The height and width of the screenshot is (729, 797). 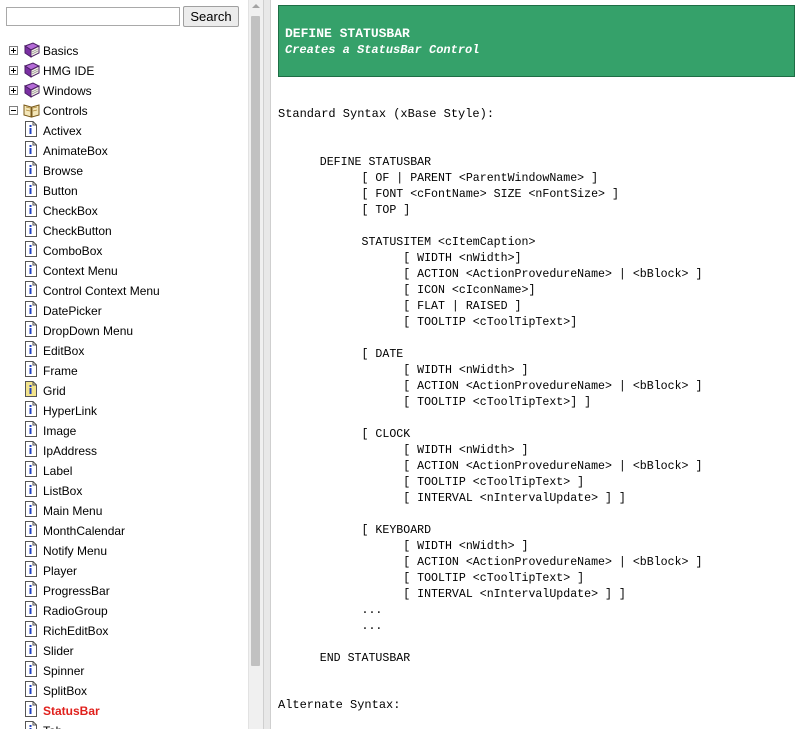 I want to click on tree-item-progressbar: ProgressBar, so click(x=124, y=591).